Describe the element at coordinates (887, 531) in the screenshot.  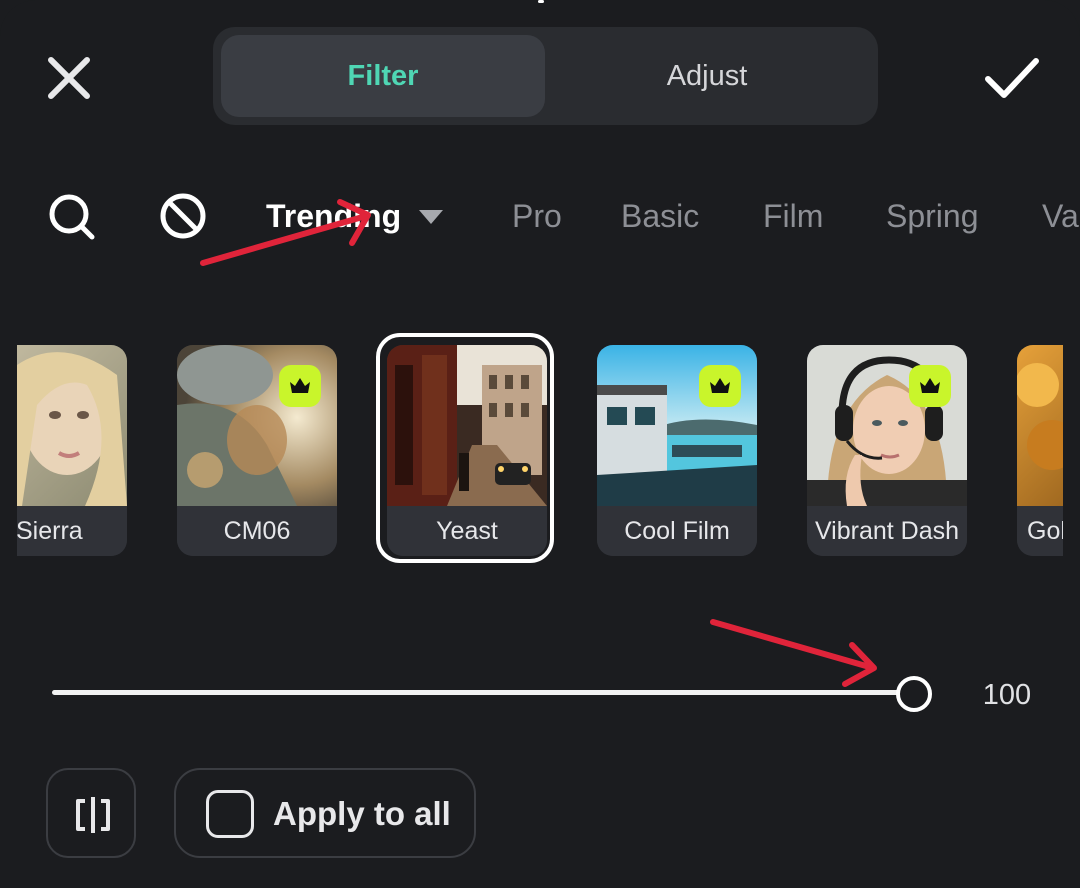
I see `filter-label: Vibrant Dash` at that location.